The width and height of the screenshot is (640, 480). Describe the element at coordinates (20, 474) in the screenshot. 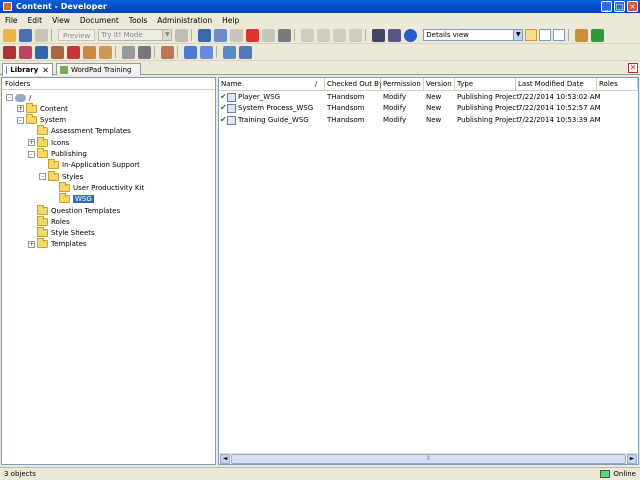

I see `object-count: 3 objects` at that location.